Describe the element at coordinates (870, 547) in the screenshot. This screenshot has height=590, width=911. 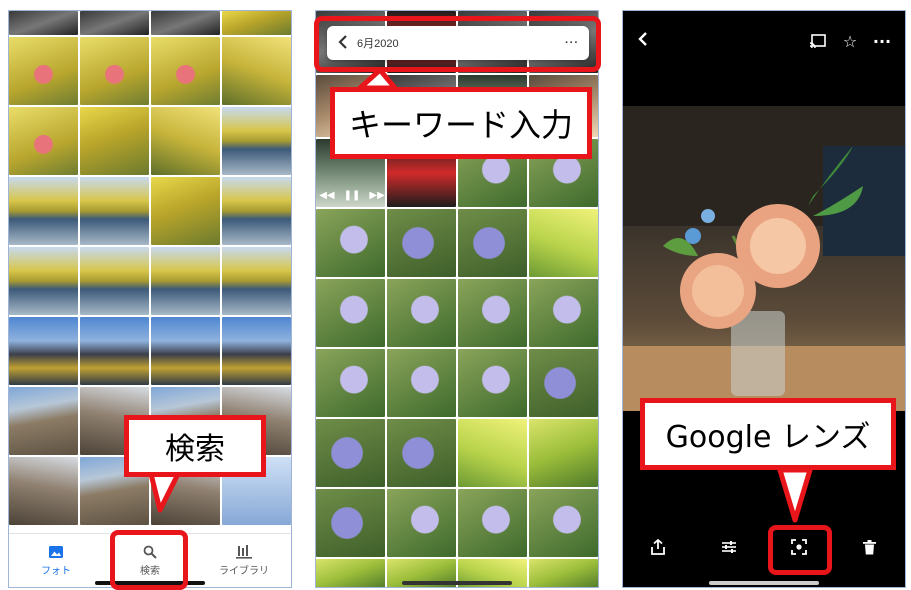
I see `trash-icon` at that location.